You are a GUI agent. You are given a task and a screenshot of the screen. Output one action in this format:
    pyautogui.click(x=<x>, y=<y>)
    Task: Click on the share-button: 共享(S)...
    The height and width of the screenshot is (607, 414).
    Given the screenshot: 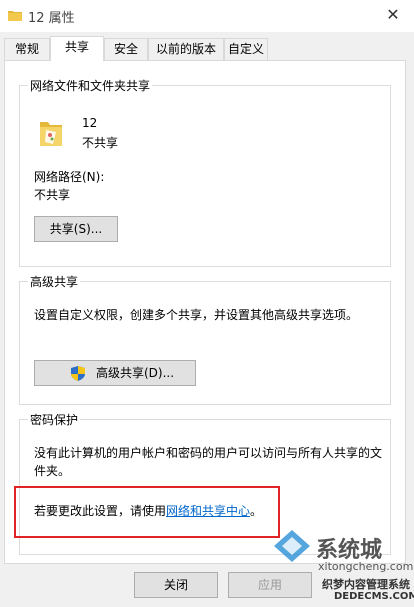 What is the action you would take?
    pyautogui.click(x=76, y=229)
    